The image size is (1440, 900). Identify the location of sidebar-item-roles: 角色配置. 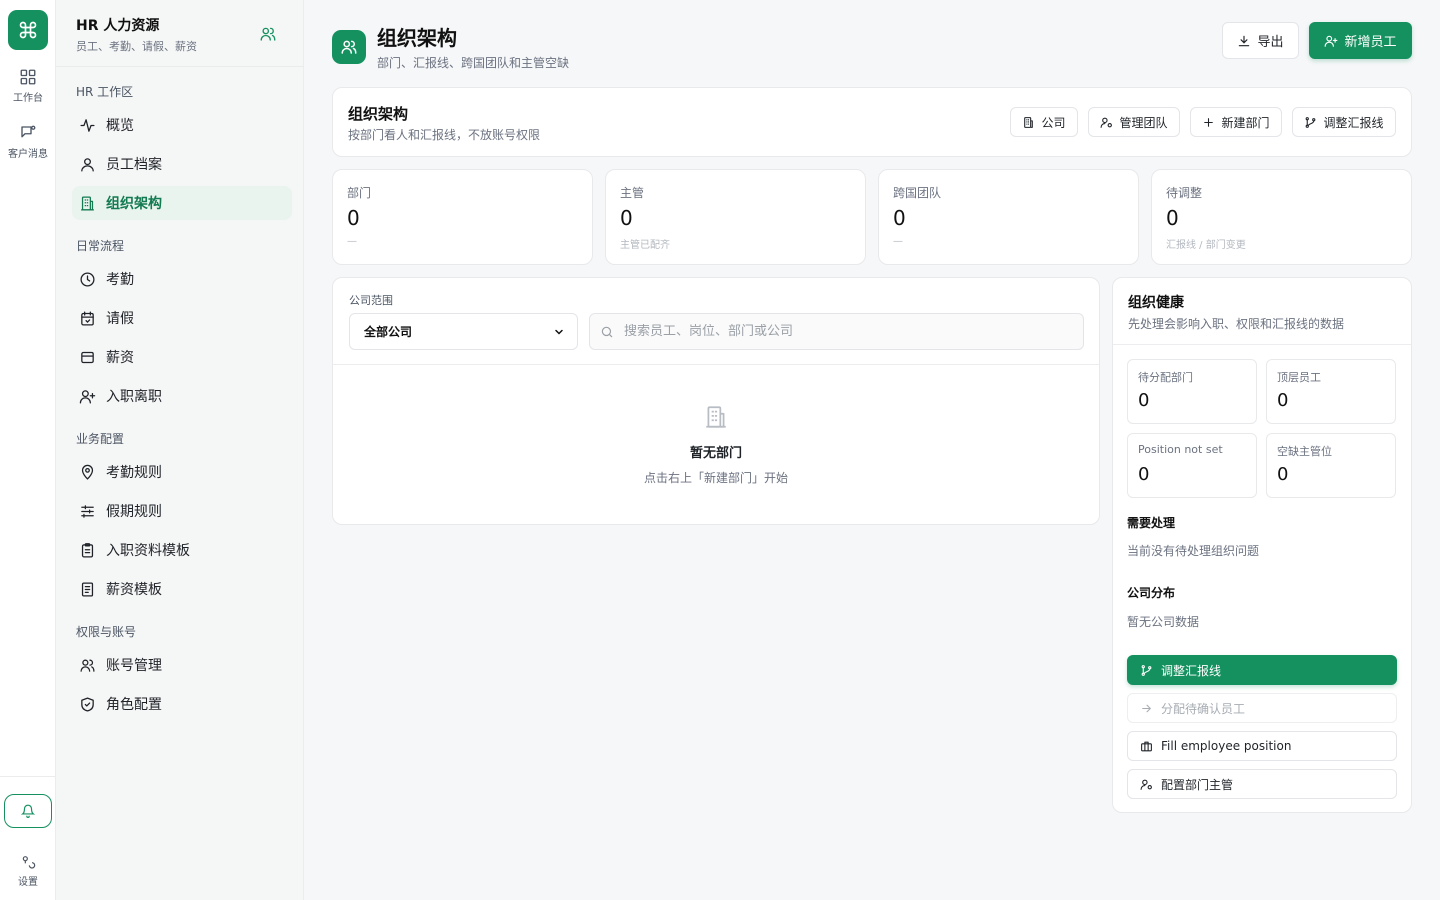
(182, 704).